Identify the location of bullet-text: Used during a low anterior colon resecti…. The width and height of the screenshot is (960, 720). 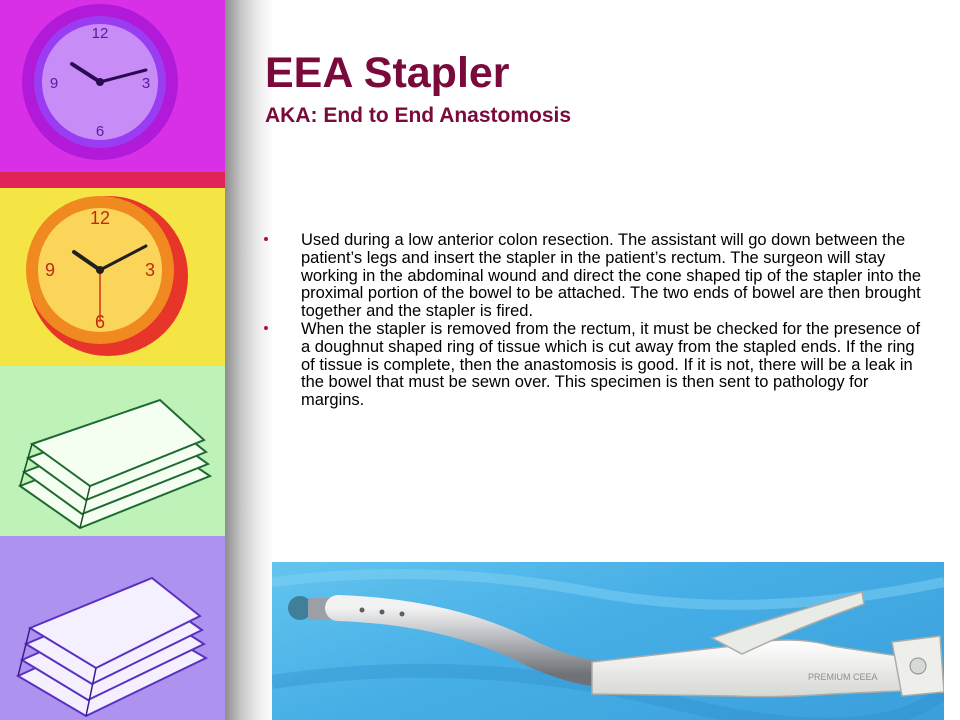
(611, 276).